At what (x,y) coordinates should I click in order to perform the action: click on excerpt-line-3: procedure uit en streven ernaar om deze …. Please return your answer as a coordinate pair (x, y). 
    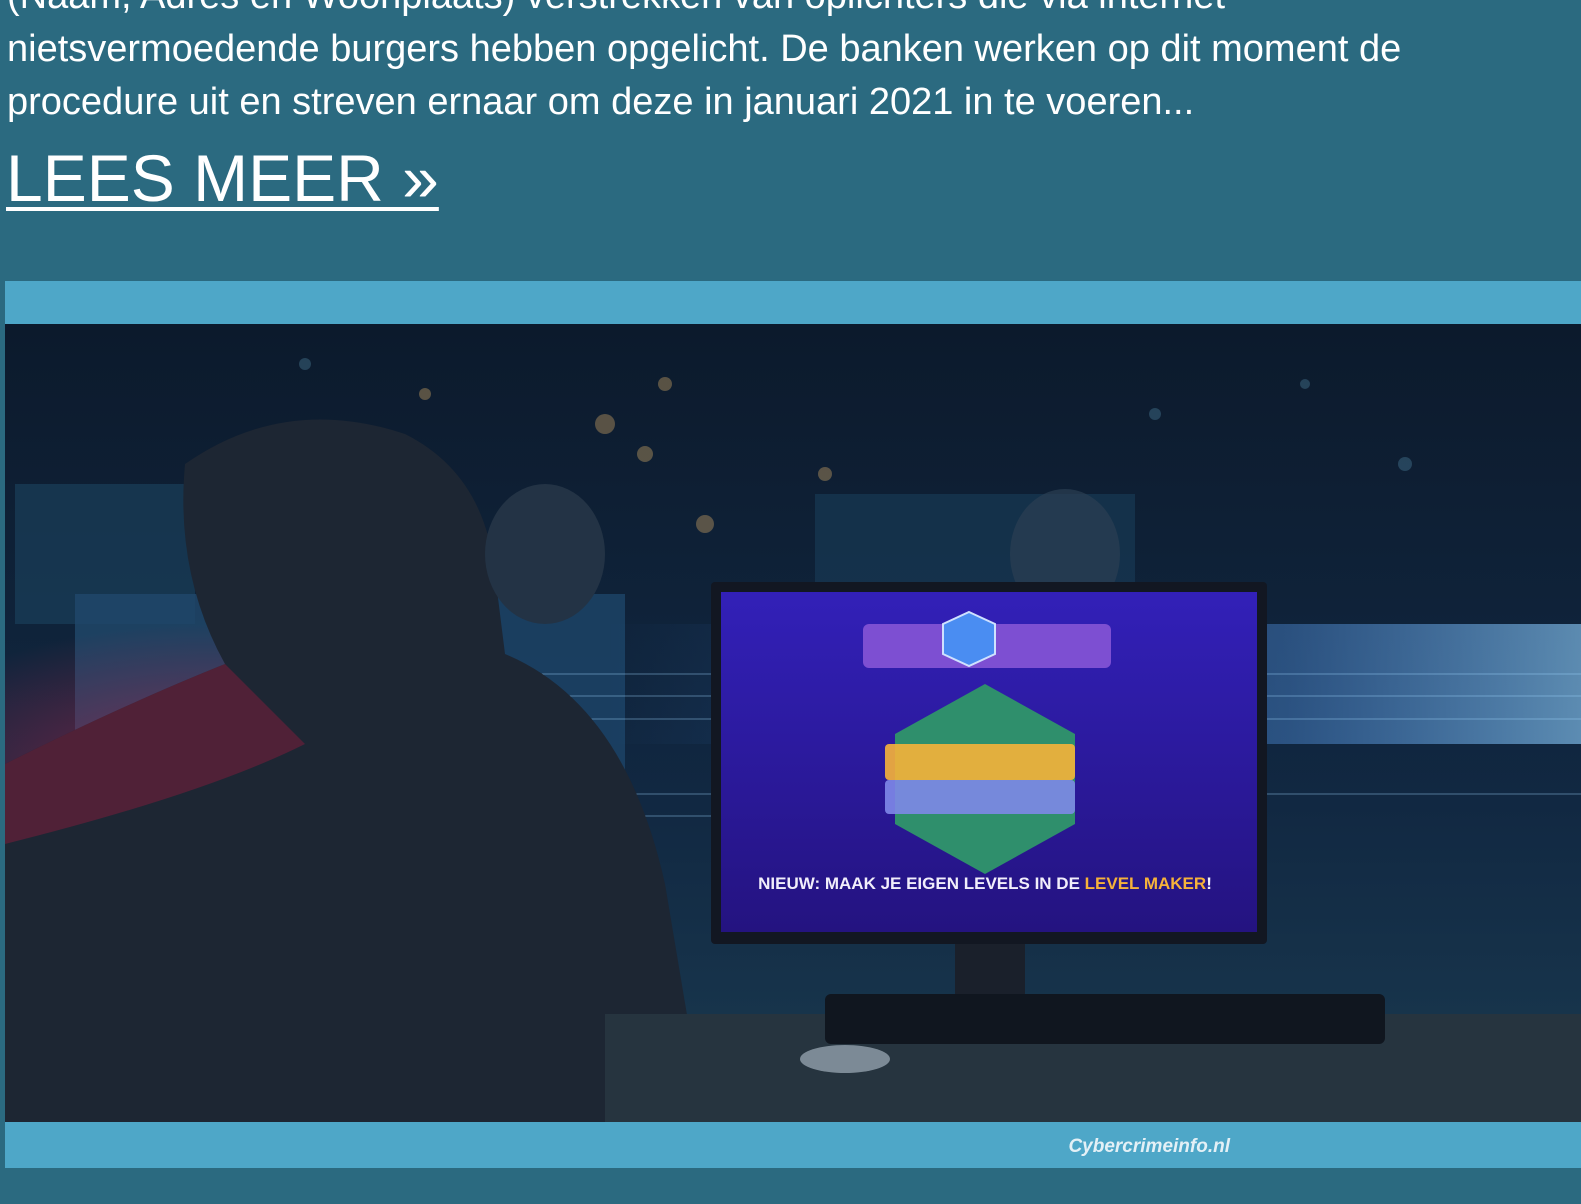
    Looking at the image, I should click on (601, 102).